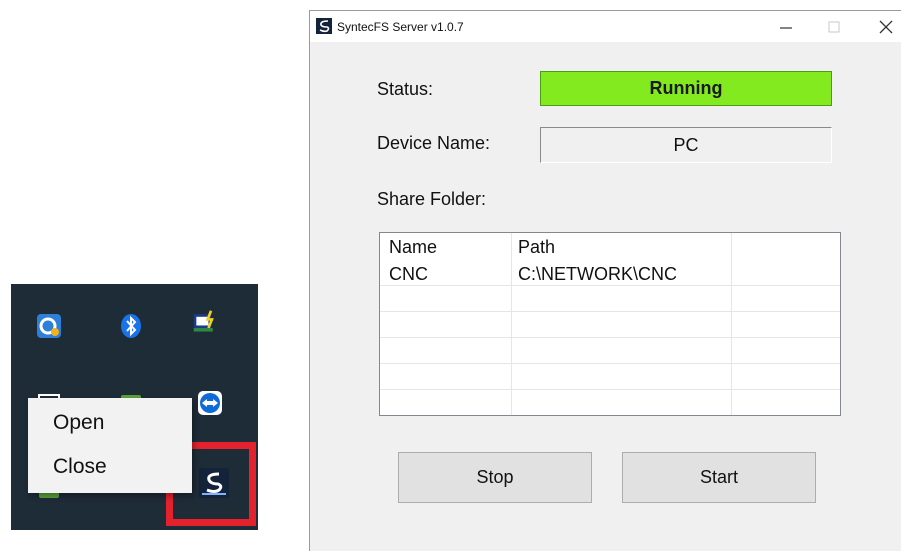  I want to click on minimize-button, so click(786, 26).